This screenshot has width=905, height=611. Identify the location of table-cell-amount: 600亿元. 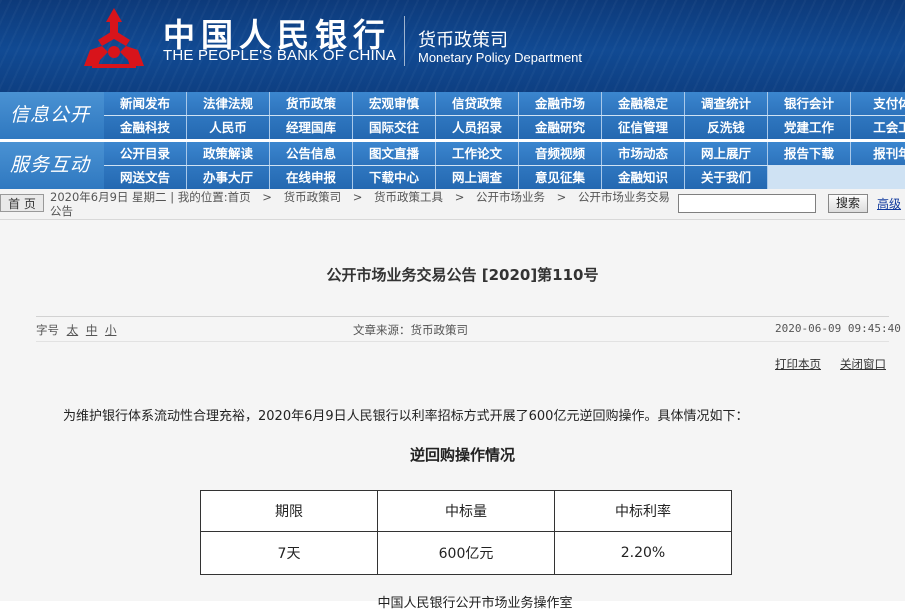
(466, 553).